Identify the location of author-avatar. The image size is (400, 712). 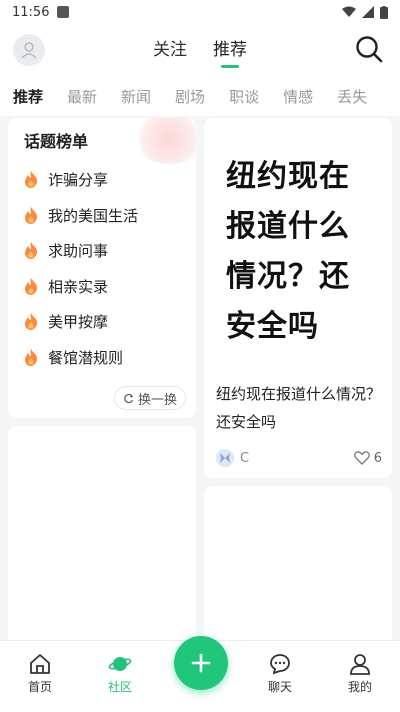
(225, 458).